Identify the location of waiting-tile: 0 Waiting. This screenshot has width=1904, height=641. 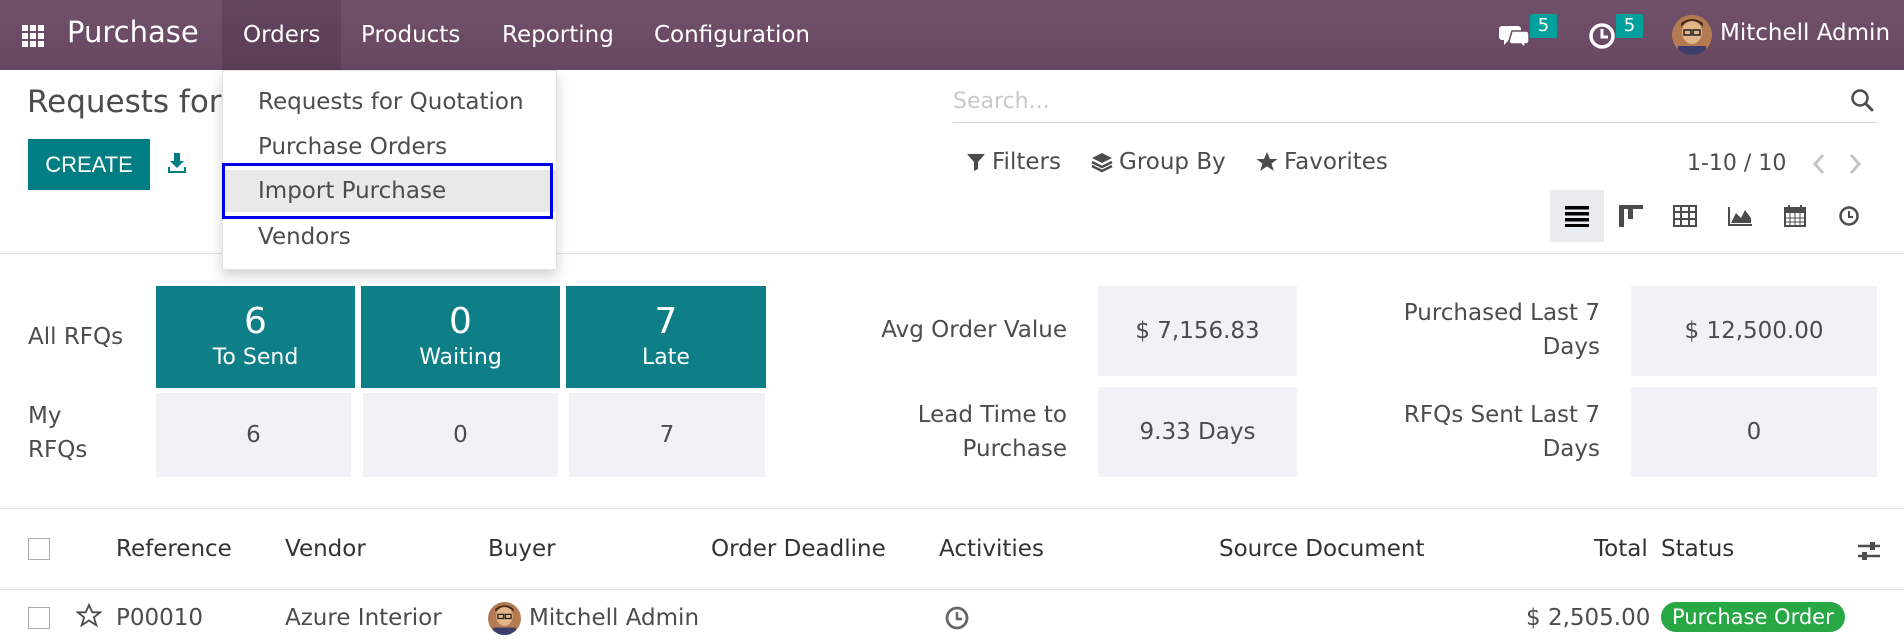
(460, 337).